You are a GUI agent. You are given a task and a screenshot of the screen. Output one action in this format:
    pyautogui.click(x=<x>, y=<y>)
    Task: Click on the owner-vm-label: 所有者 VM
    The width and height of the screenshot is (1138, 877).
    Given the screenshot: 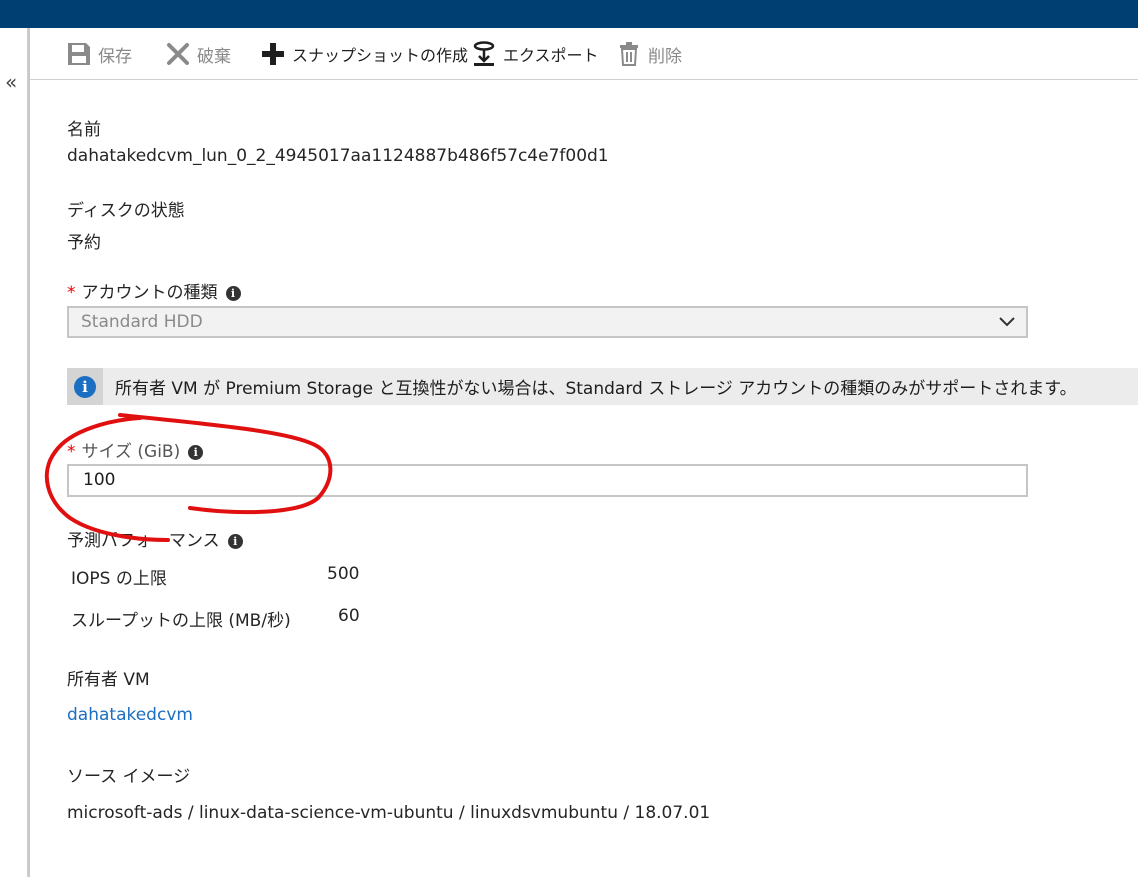 What is the action you would take?
    pyautogui.click(x=108, y=680)
    